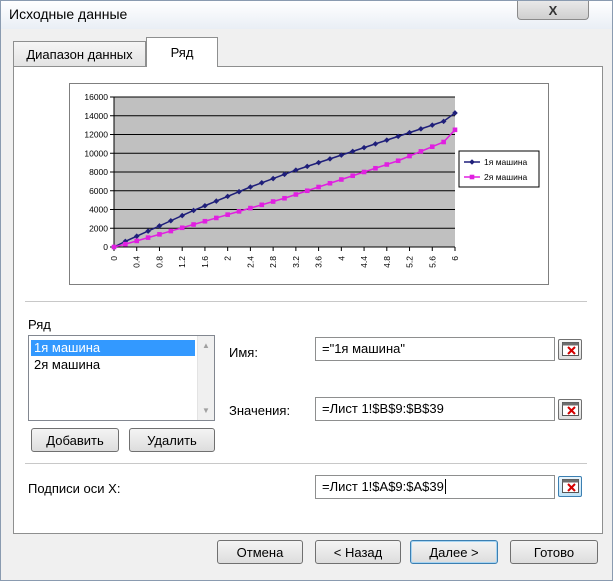 This screenshot has width=613, height=581. I want to click on y-tick-label: 0, so click(105, 247).